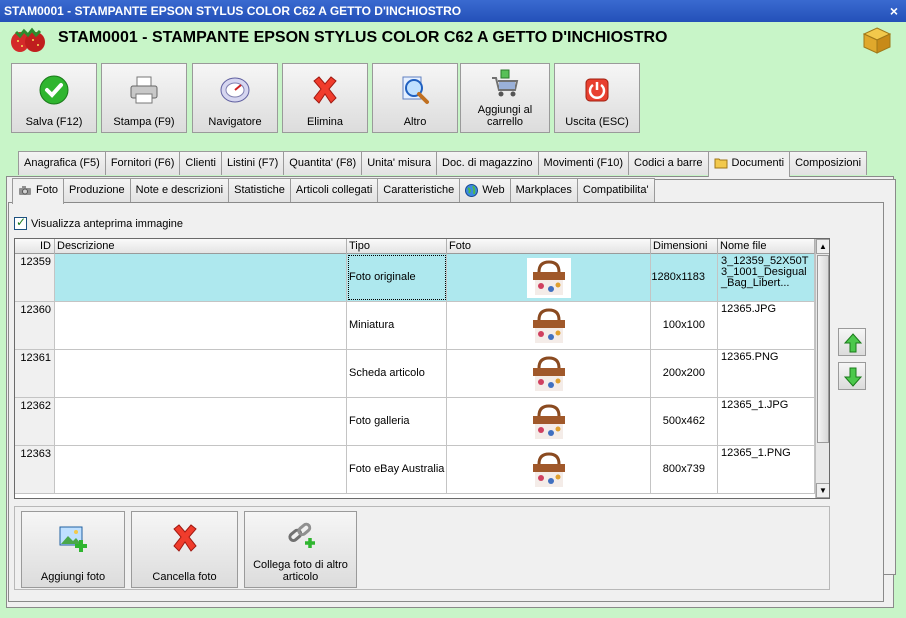  What do you see at coordinates (894, 11) in the screenshot?
I see `close-icon: ×` at bounding box center [894, 11].